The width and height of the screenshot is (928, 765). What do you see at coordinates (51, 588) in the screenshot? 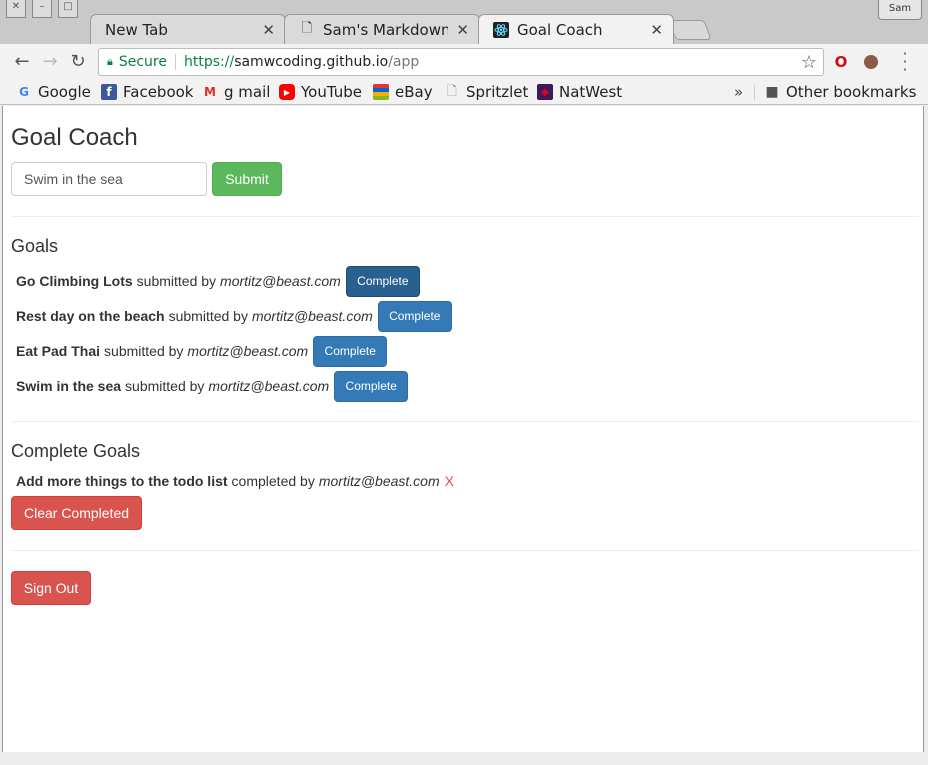
I see `sign-out-button: Sign Out` at bounding box center [51, 588].